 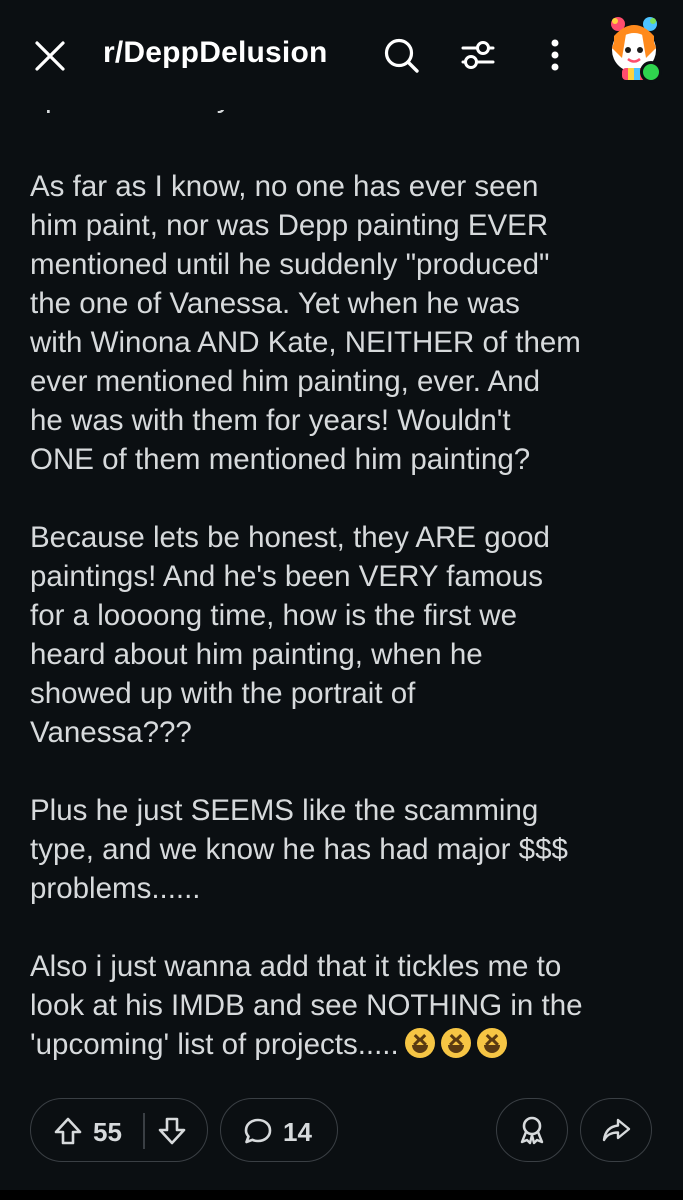 I want to click on upvote-count: 55, so click(x=107, y=1132).